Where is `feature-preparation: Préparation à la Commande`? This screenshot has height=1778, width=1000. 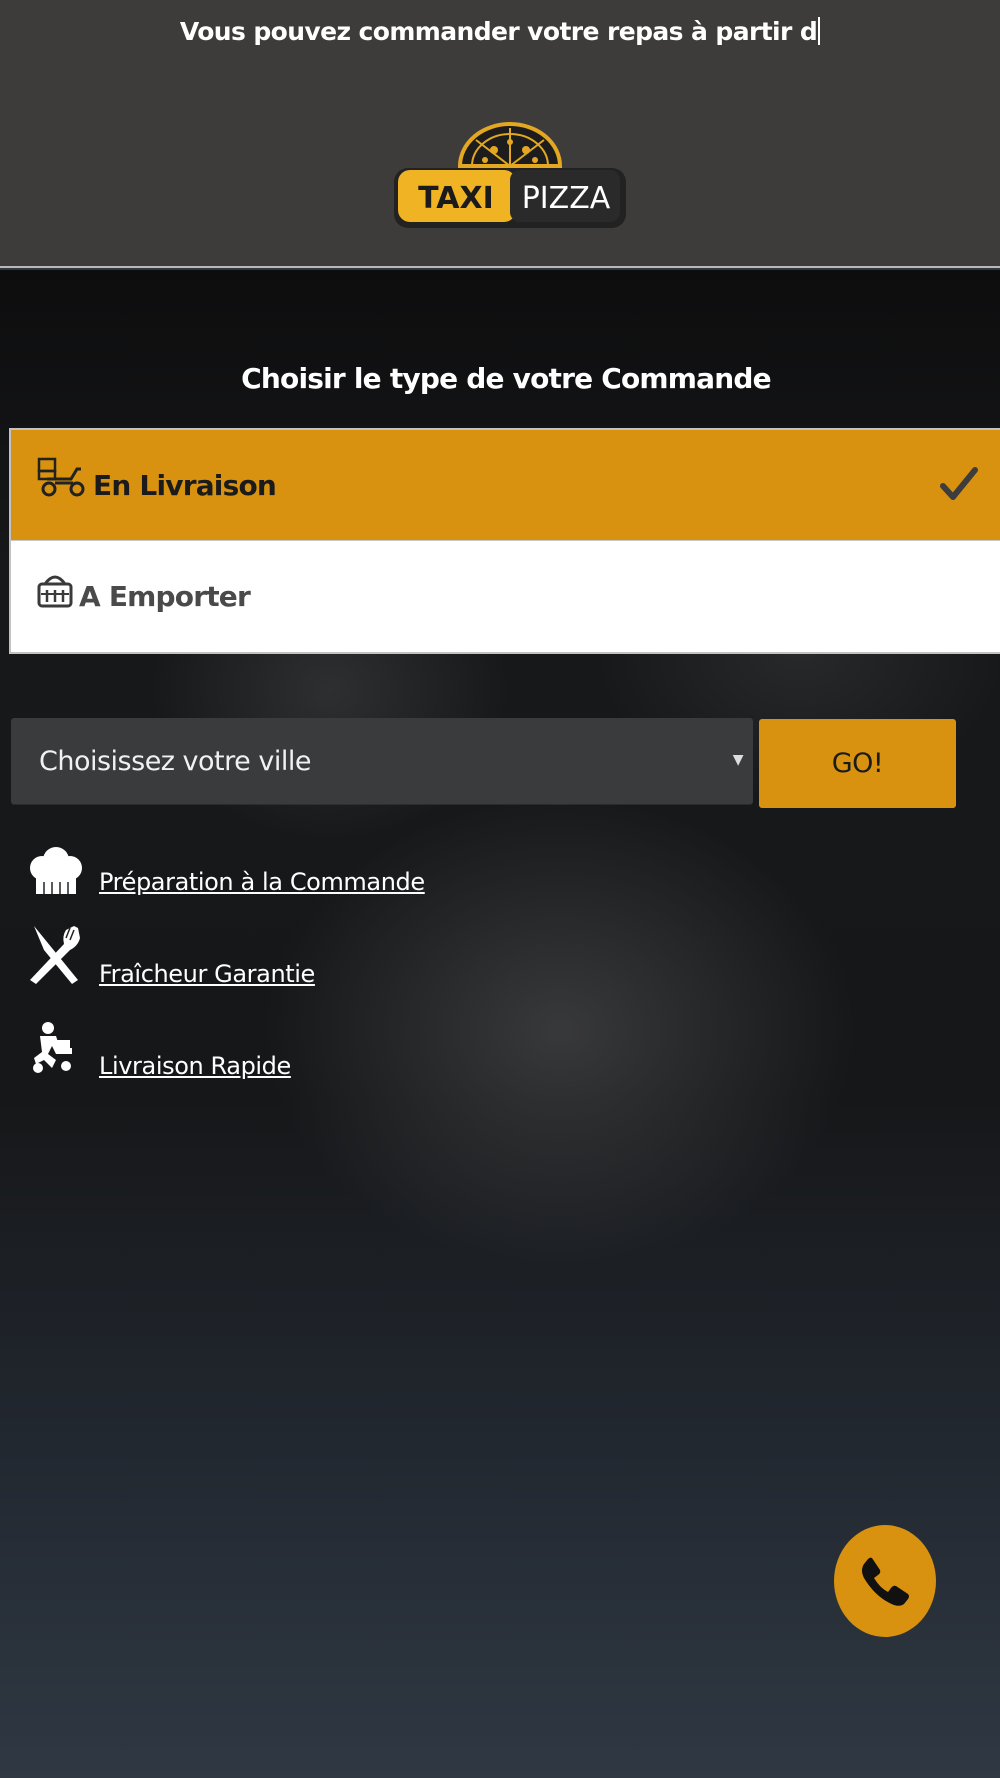
feature-preparation: Préparation à la Commande is located at coordinates (326, 886).